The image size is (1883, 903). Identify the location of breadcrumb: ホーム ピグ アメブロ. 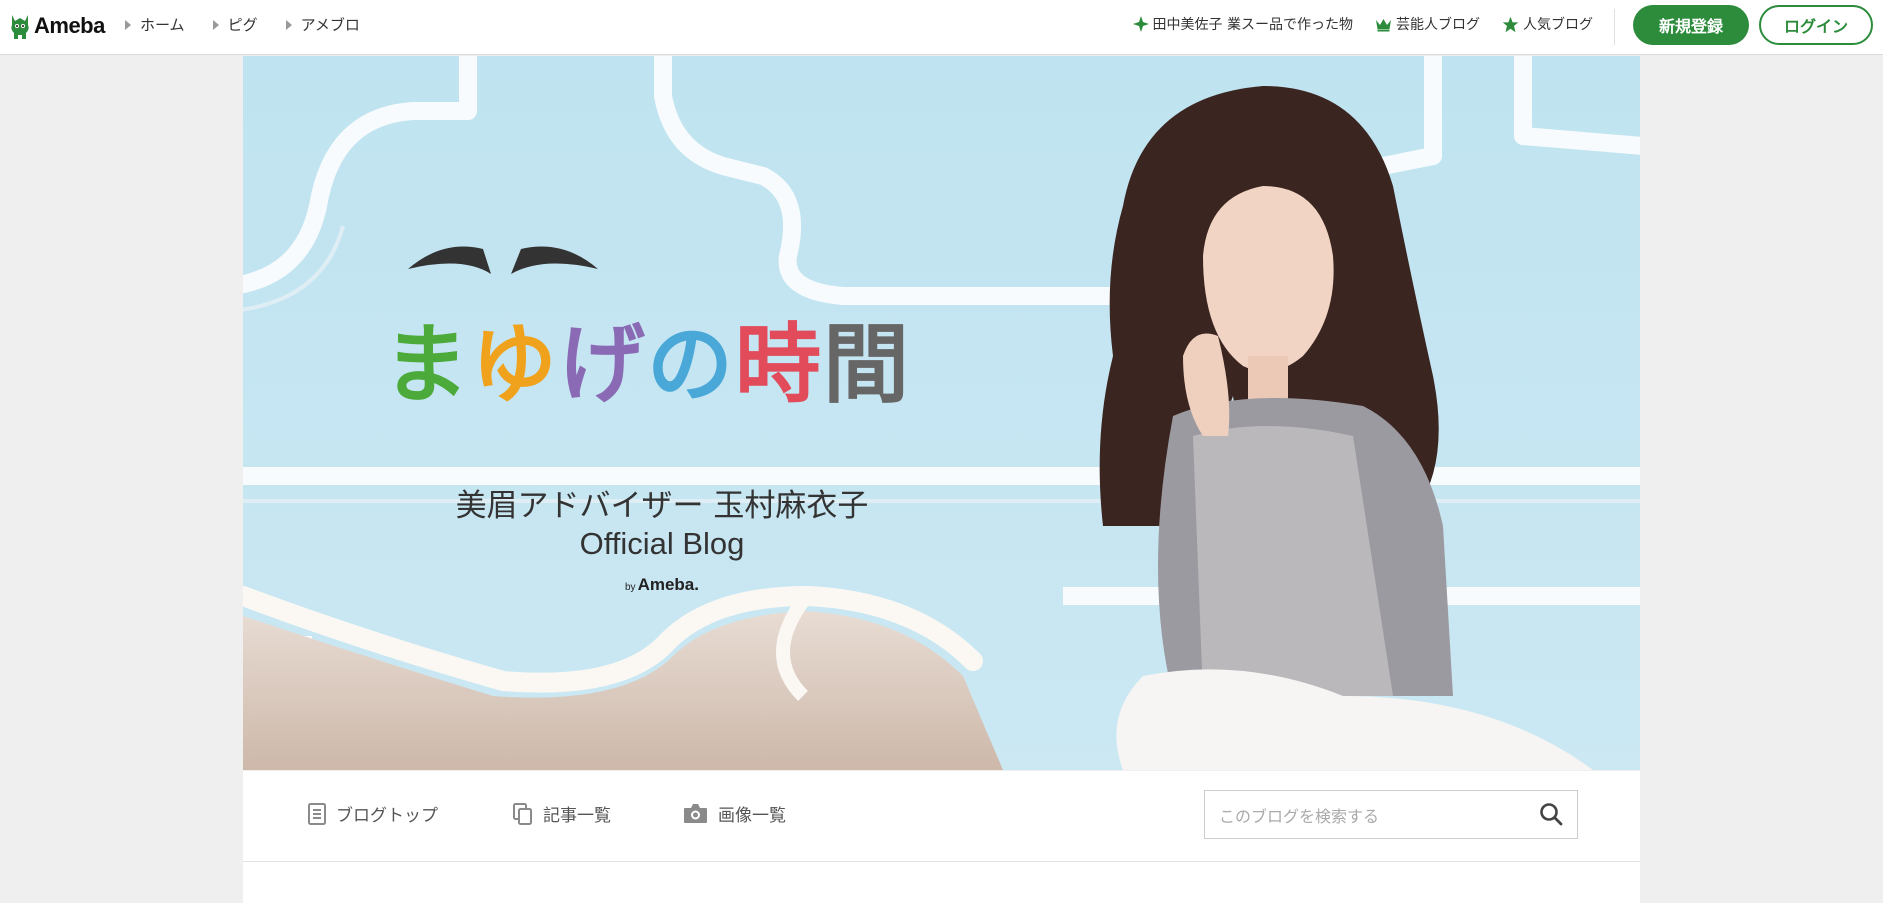
(242, 24).